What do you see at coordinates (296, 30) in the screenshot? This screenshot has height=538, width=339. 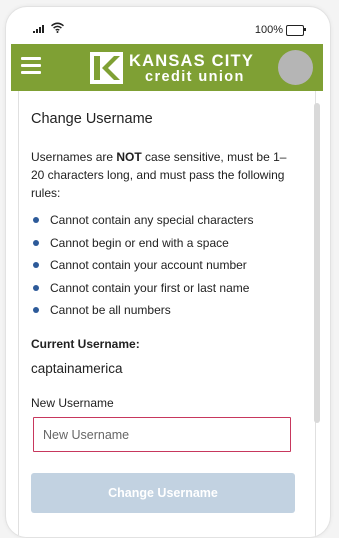 I see `battery-icon` at bounding box center [296, 30].